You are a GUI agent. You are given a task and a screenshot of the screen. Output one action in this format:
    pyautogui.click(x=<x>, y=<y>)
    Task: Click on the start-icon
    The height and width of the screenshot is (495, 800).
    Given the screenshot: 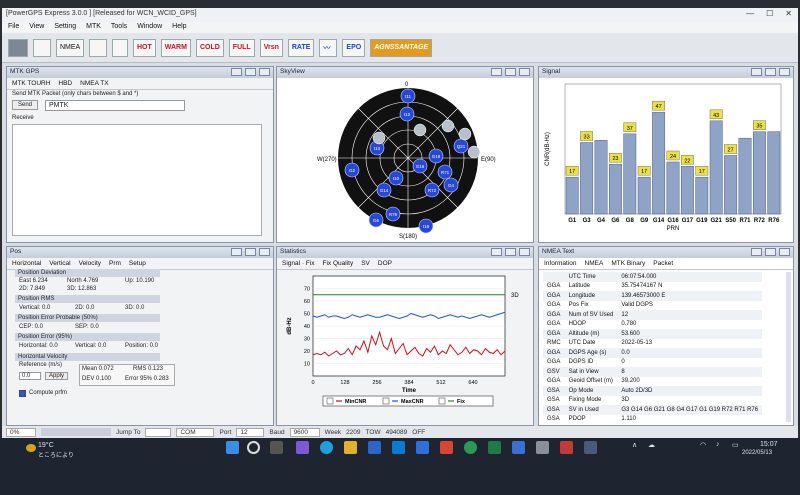 What is the action you would take?
    pyautogui.click(x=232, y=447)
    